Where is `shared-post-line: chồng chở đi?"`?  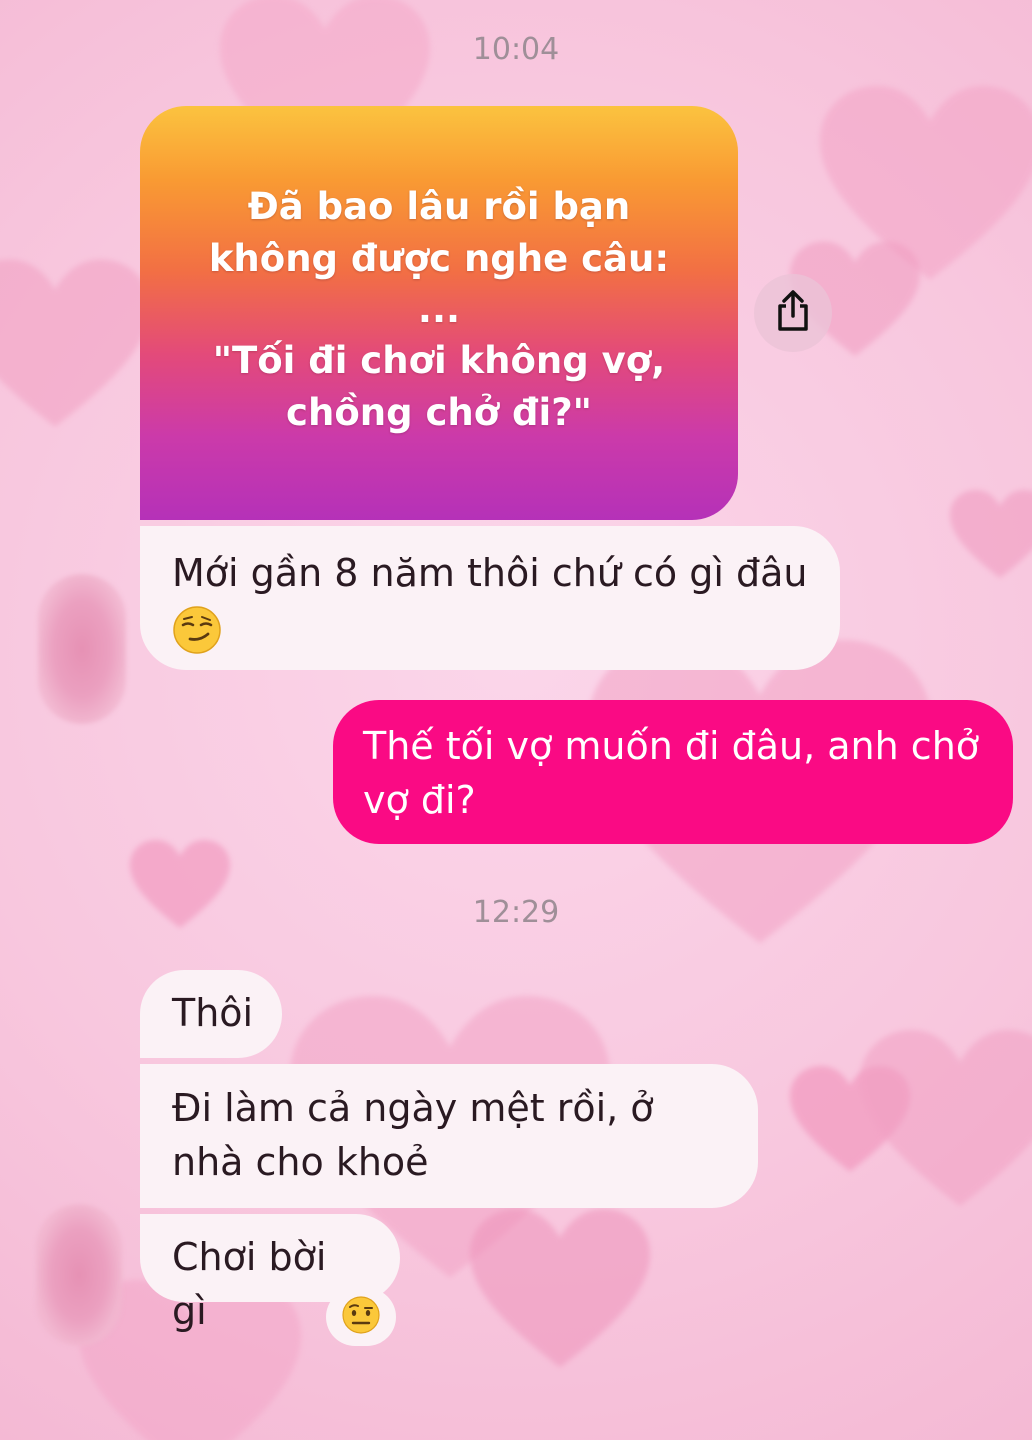 shared-post-line: chồng chở đi?" is located at coordinates (439, 412).